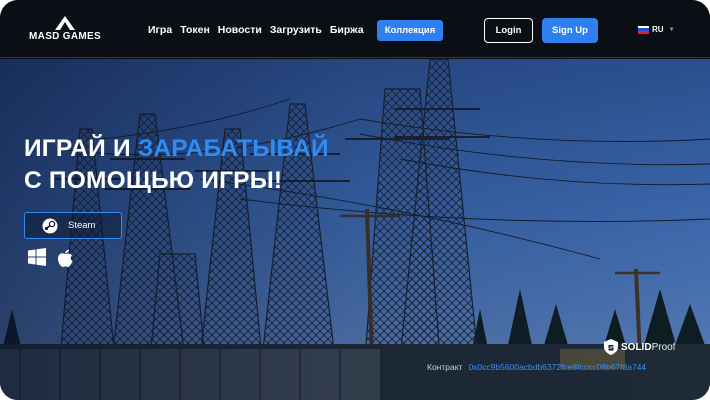  I want to click on collection-button: Коллекция, so click(410, 30).